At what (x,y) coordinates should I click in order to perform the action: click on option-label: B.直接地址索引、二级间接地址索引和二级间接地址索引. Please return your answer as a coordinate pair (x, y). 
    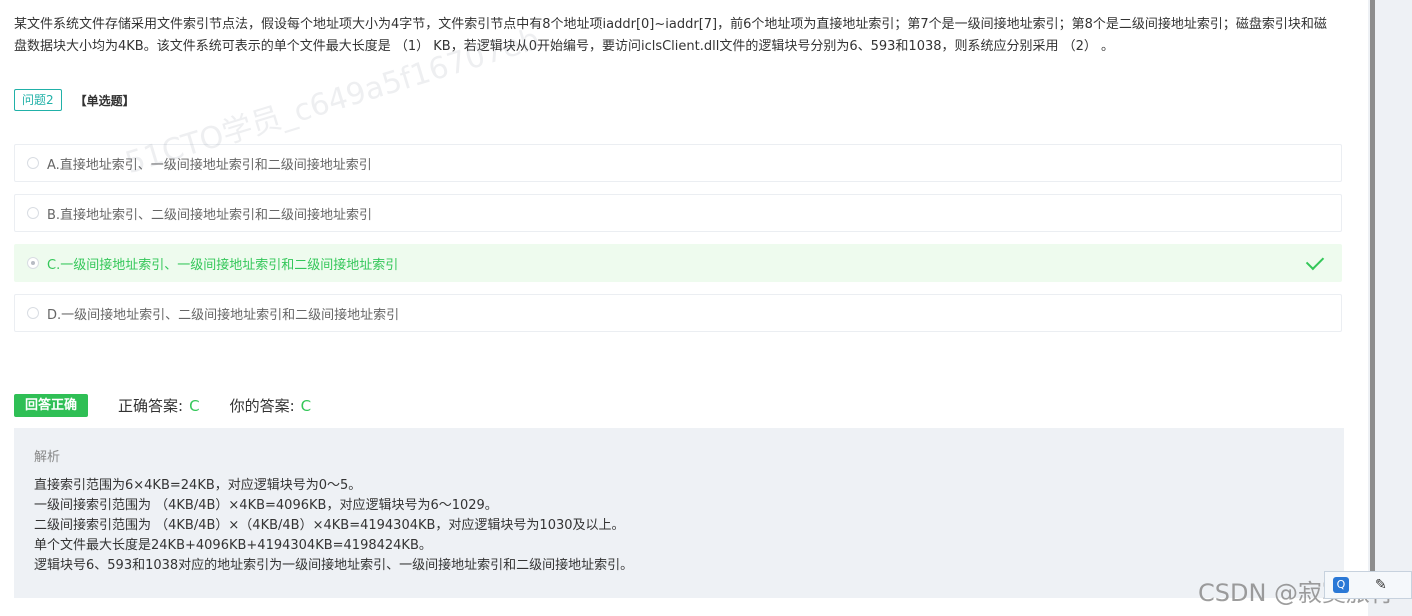
    Looking at the image, I should click on (210, 215).